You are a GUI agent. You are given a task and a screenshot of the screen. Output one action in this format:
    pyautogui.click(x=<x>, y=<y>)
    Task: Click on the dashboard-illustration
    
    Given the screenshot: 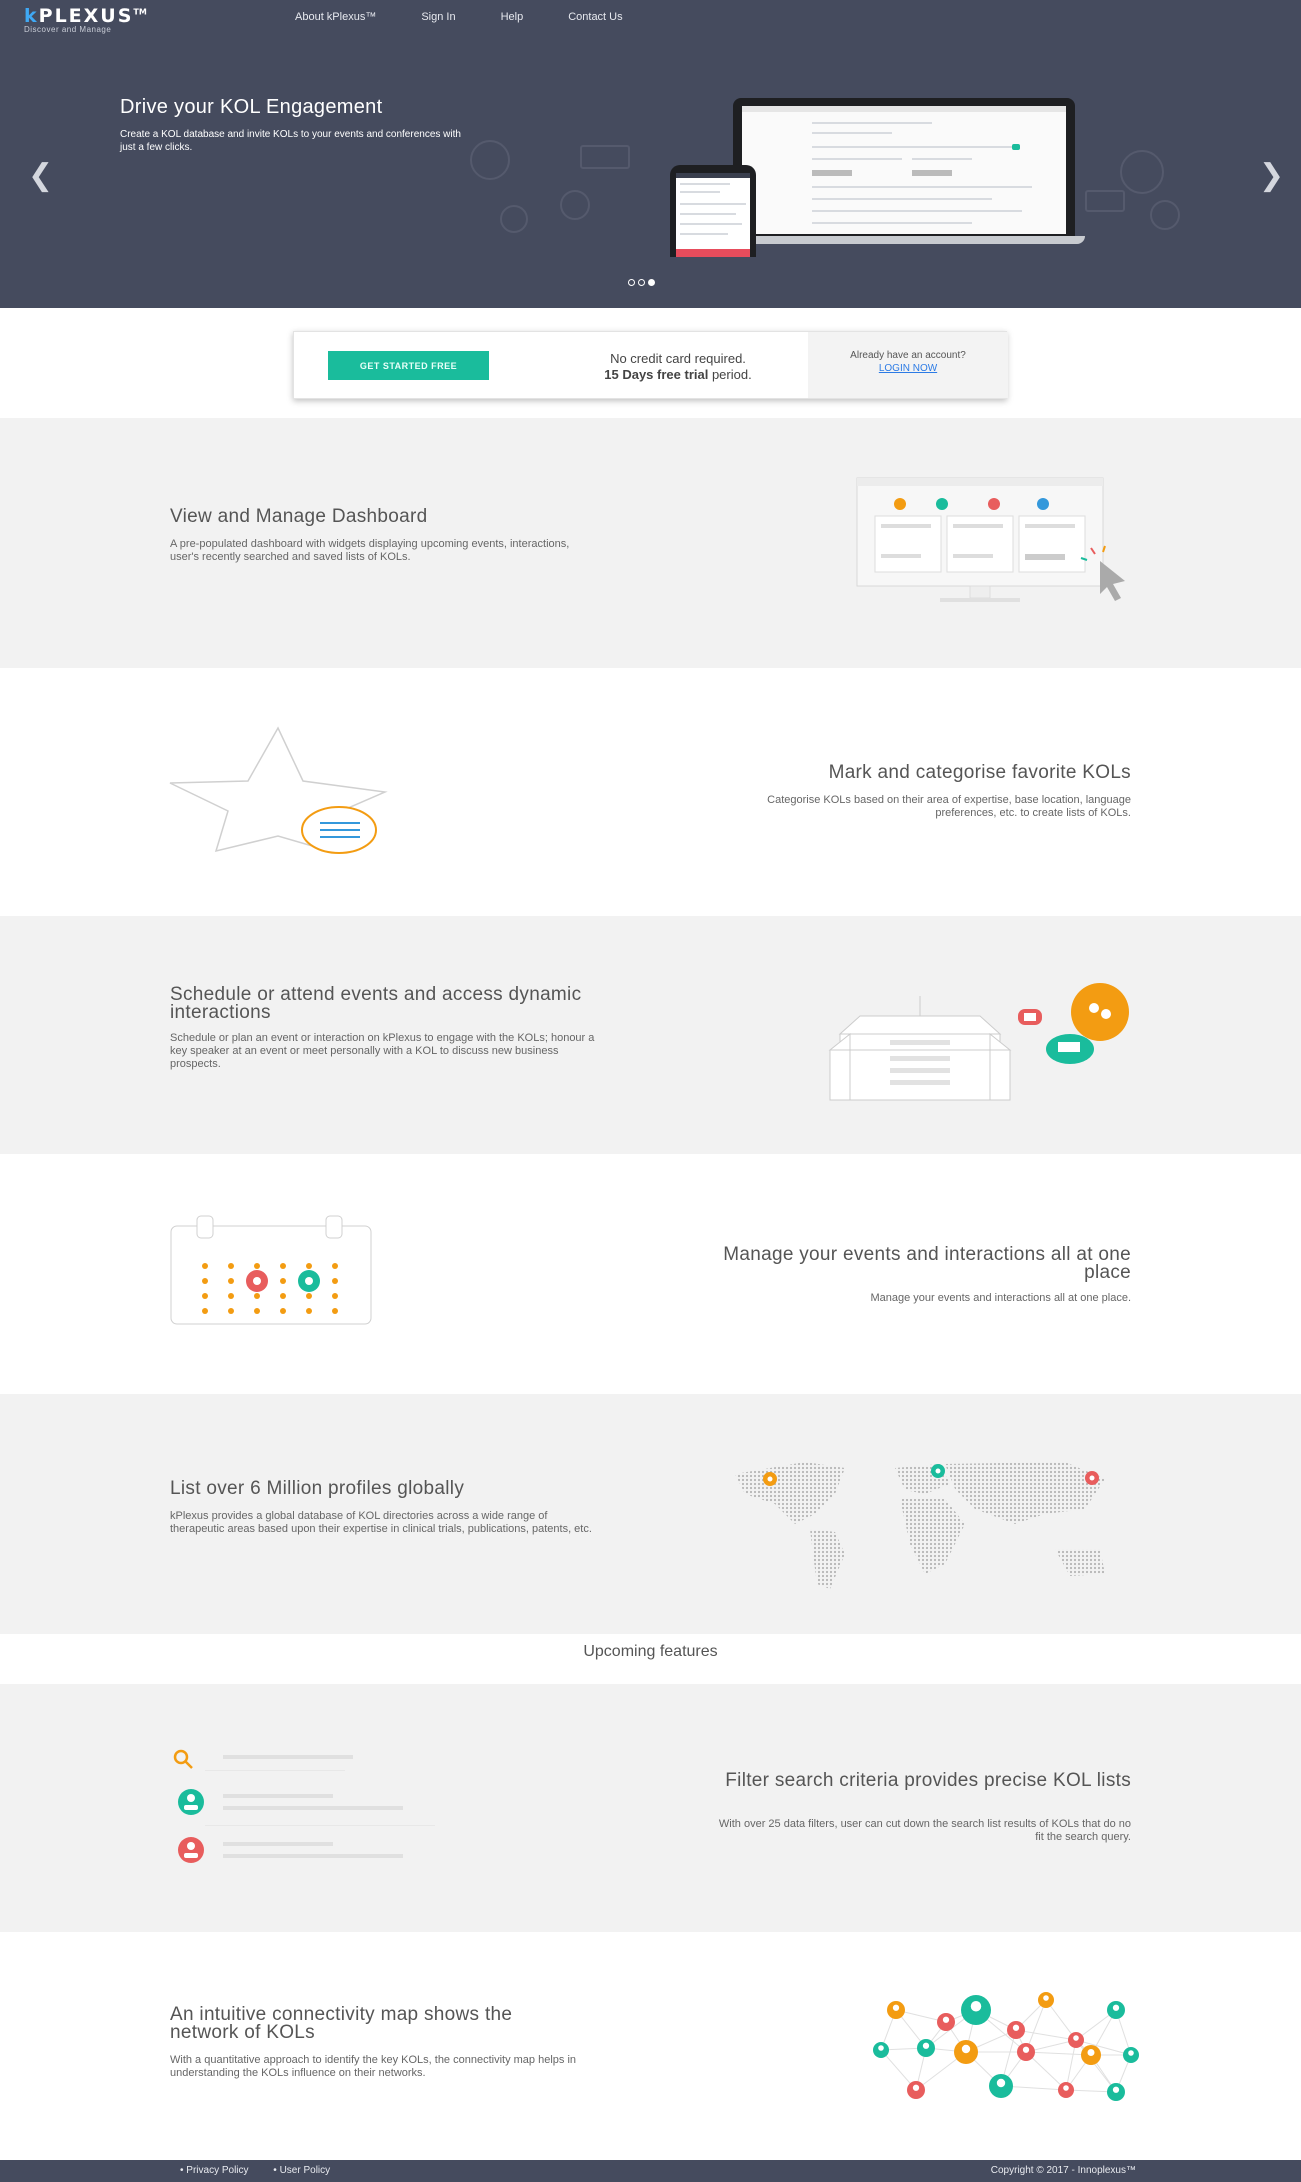 What is the action you would take?
    pyautogui.click(x=990, y=539)
    